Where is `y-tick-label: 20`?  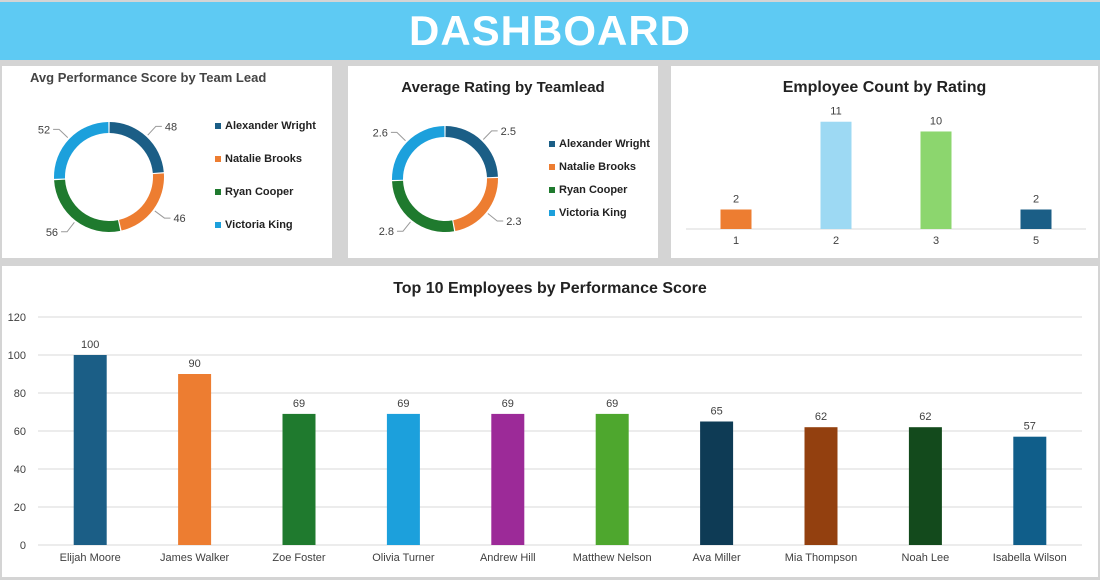 y-tick-label: 20 is located at coordinates (20, 508).